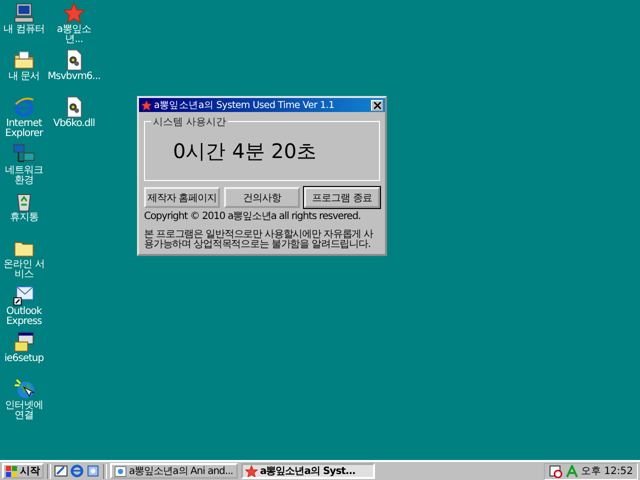  I want to click on globe-icon, so click(24, 389).